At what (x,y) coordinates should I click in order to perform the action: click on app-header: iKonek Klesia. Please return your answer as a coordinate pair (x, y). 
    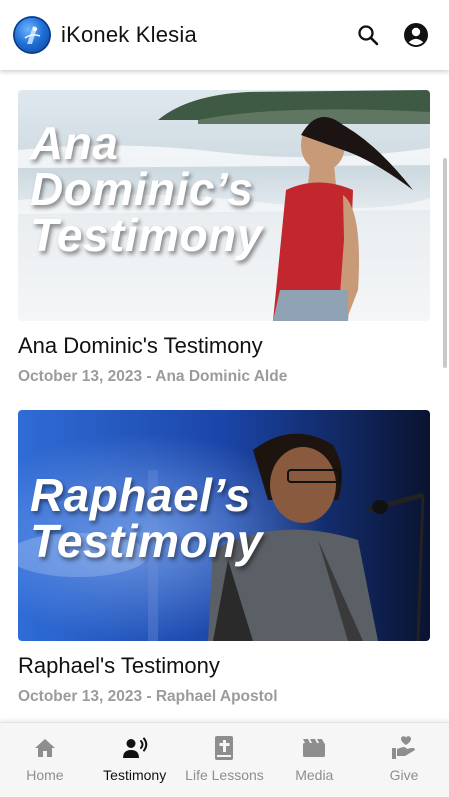
    Looking at the image, I should click on (224, 35).